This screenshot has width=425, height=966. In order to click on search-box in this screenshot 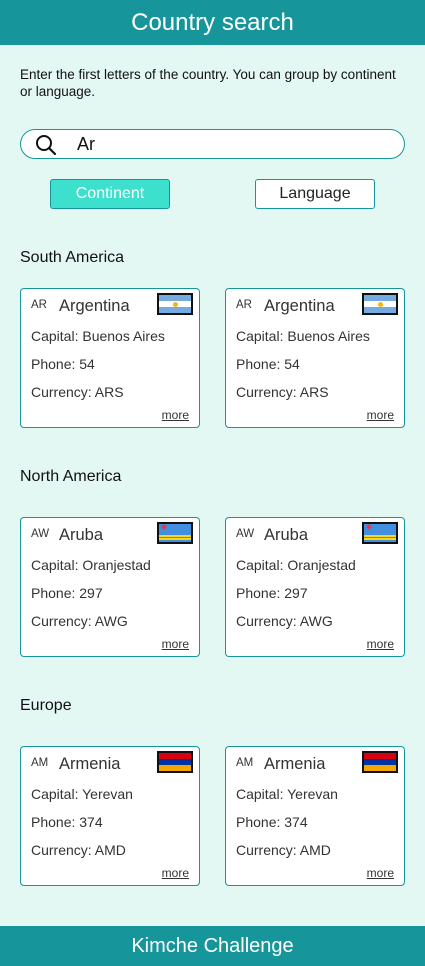, I will do `click(212, 144)`.